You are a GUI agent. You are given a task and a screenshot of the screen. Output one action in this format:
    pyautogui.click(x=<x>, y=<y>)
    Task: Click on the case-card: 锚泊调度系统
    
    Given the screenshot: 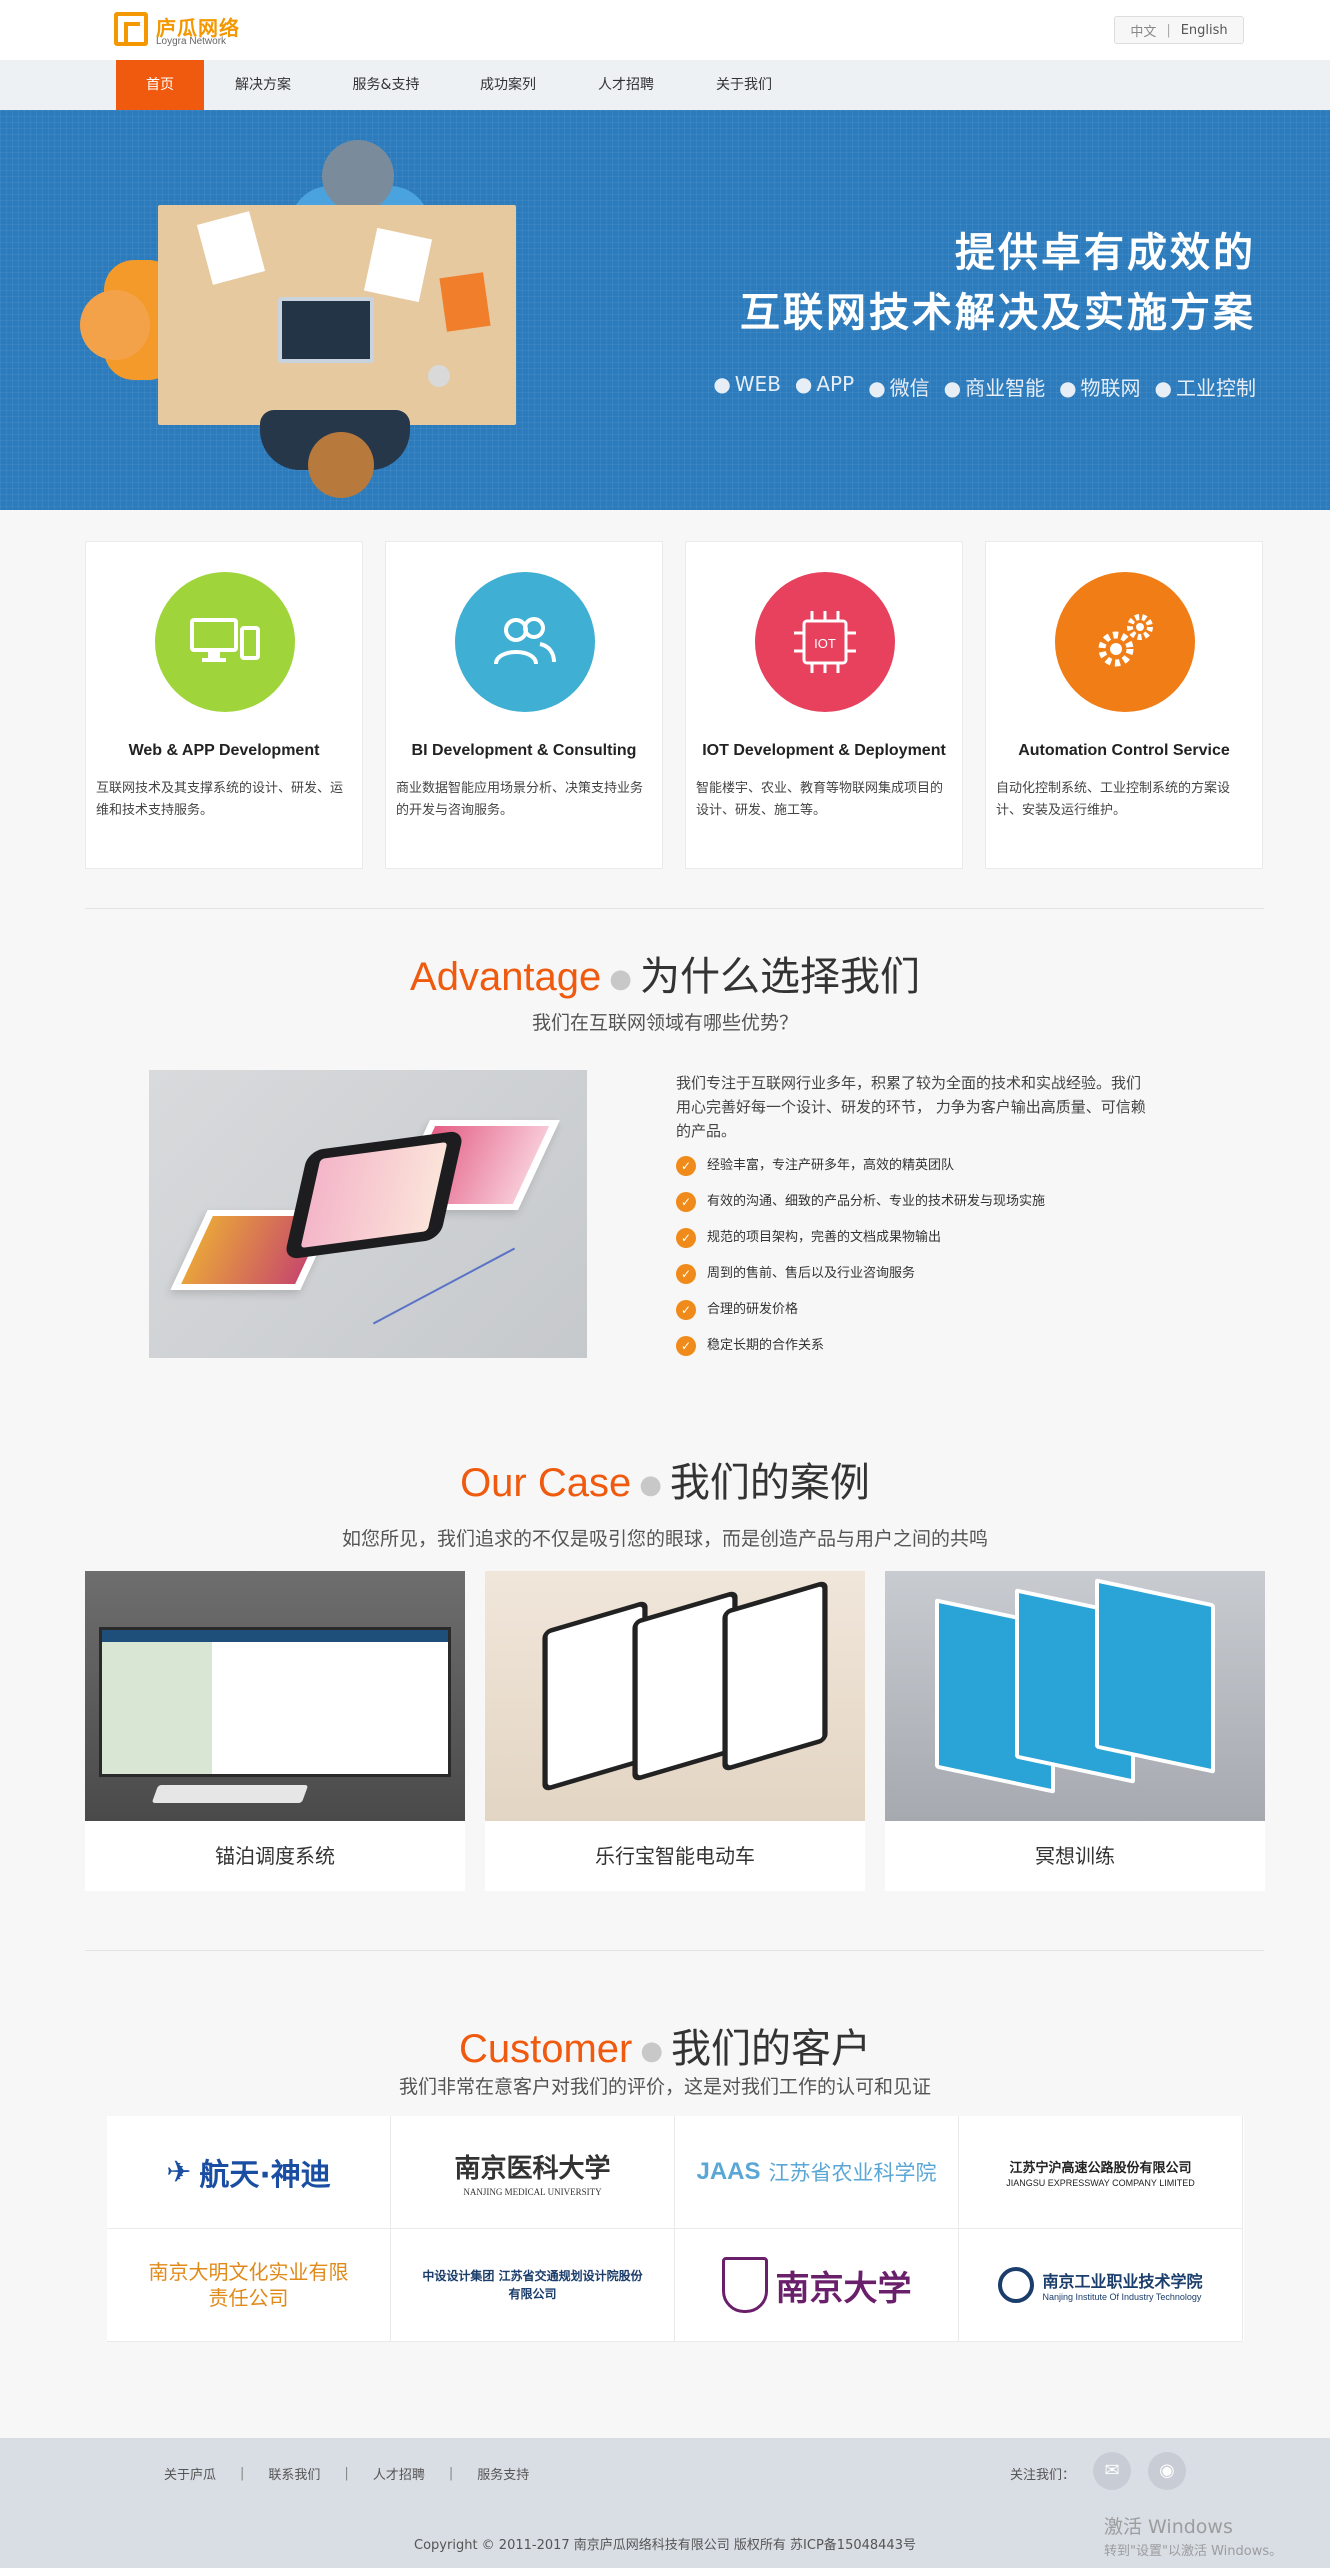 What is the action you would take?
    pyautogui.click(x=275, y=1731)
    